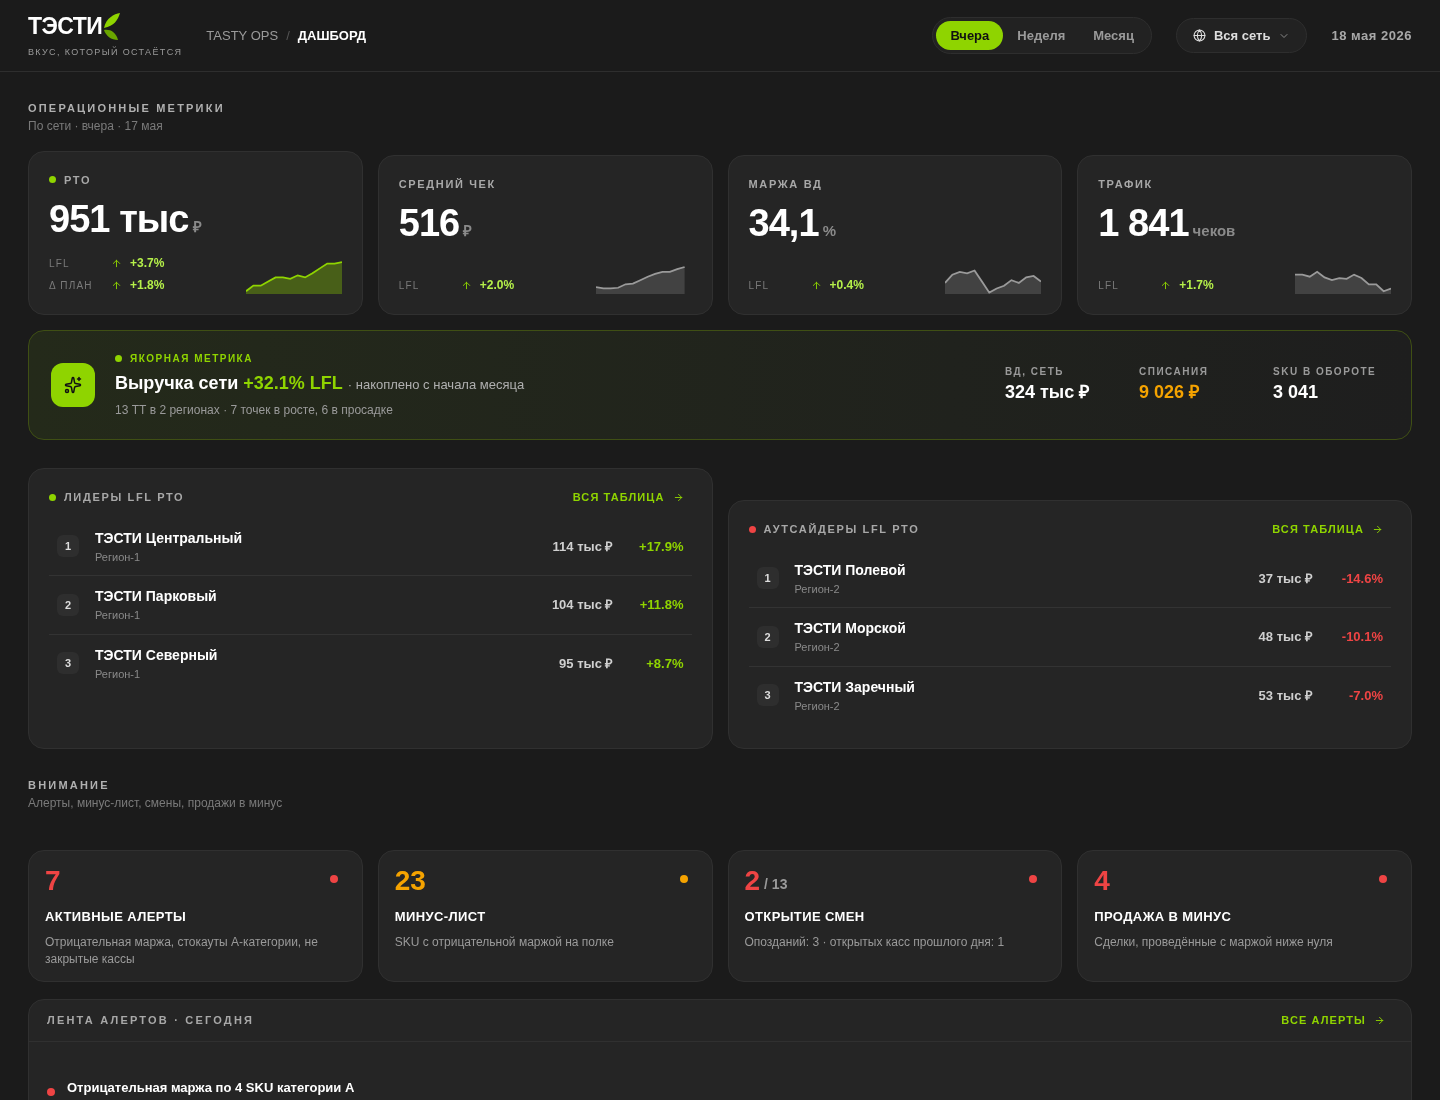 The height and width of the screenshot is (1100, 1440). I want to click on store-name: ТЭСТИ Центральный, so click(169, 538).